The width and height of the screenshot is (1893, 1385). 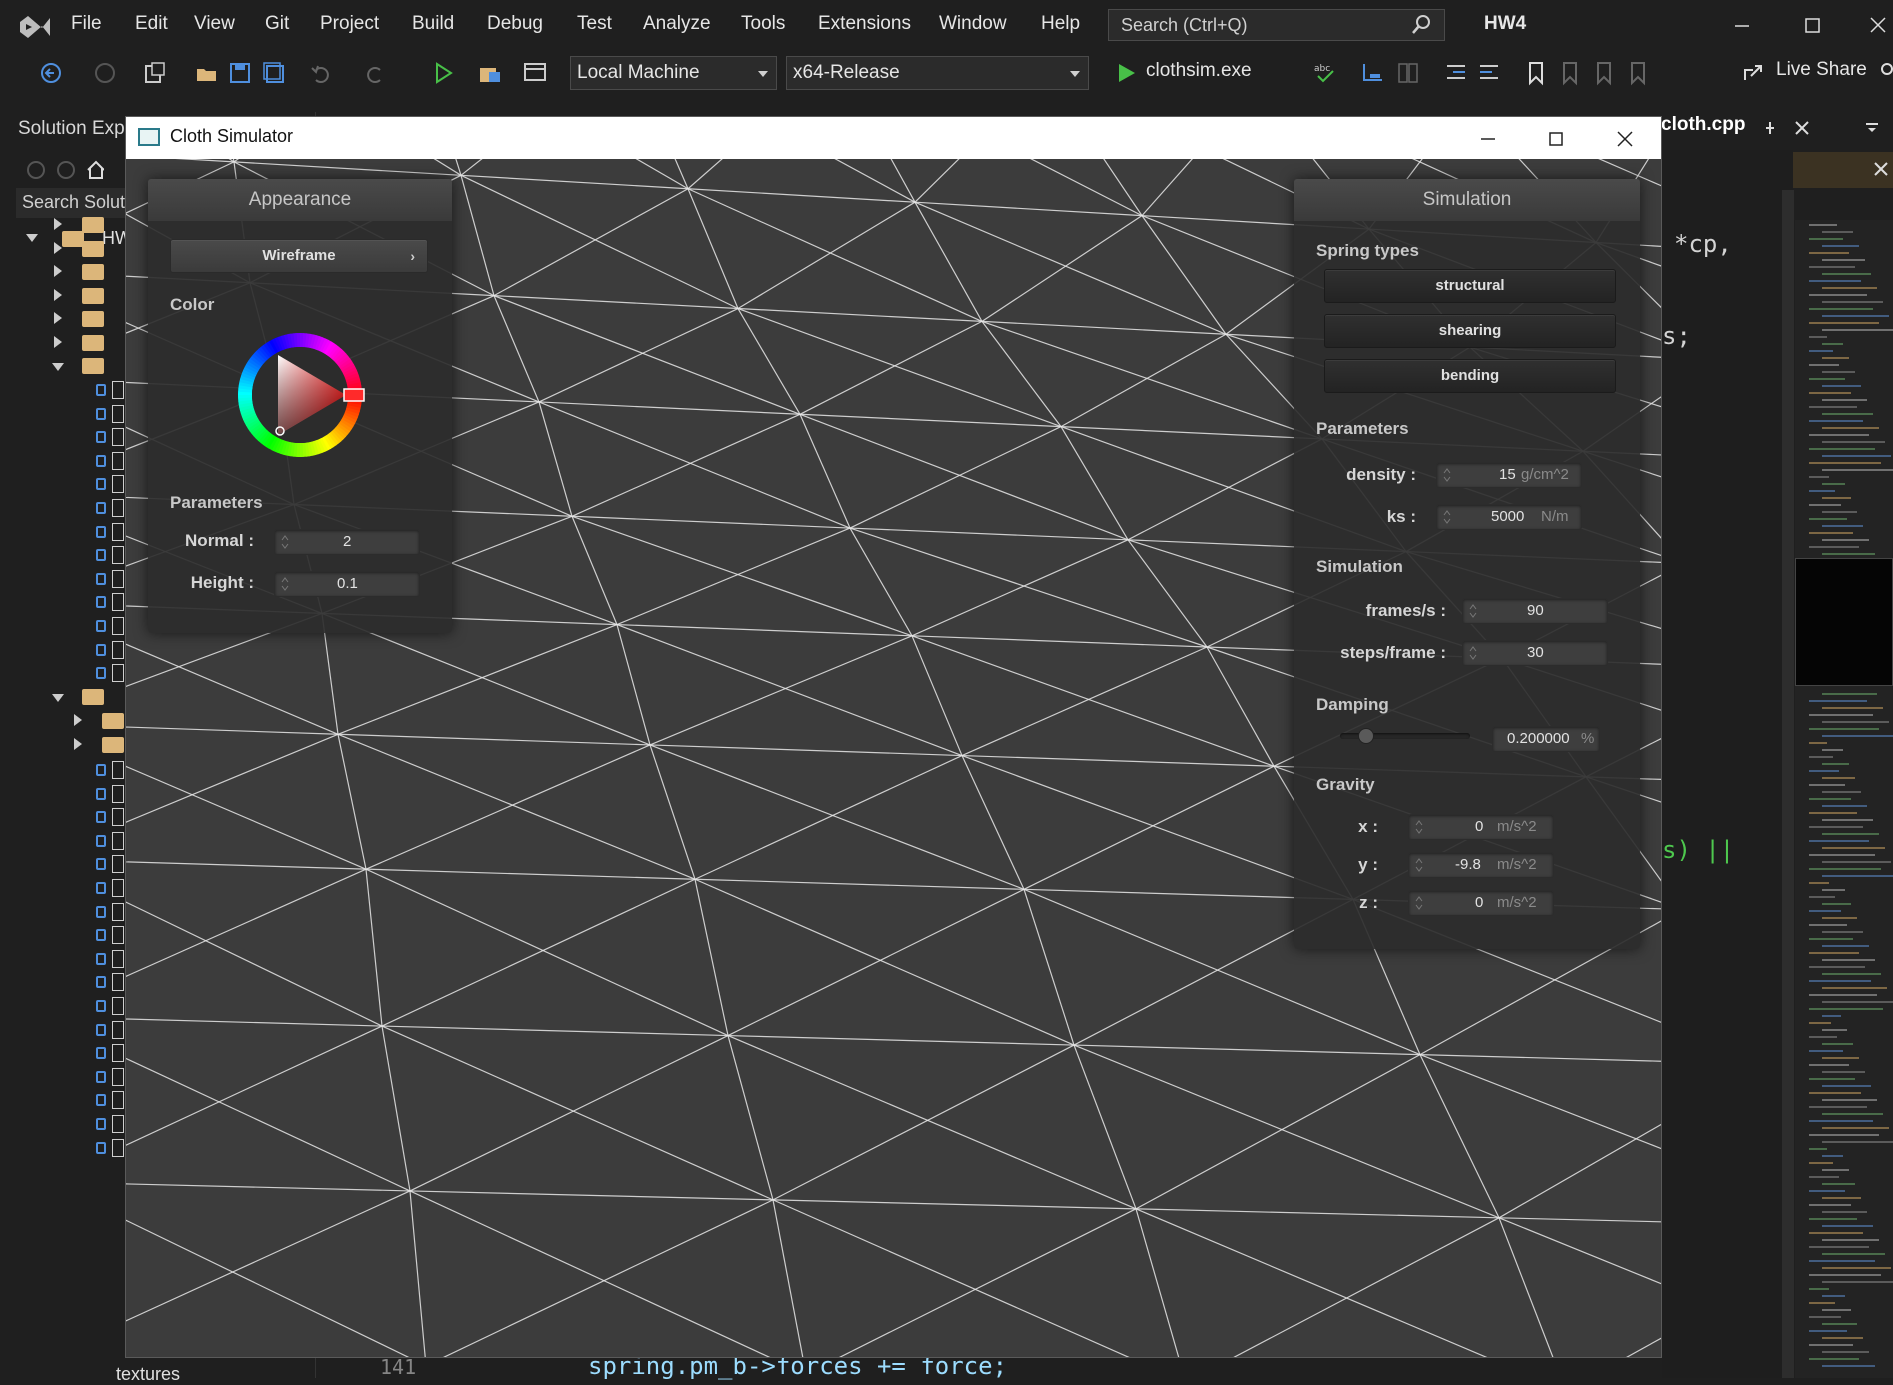 What do you see at coordinates (1060, 24) in the screenshot?
I see `menu-help: Help` at bounding box center [1060, 24].